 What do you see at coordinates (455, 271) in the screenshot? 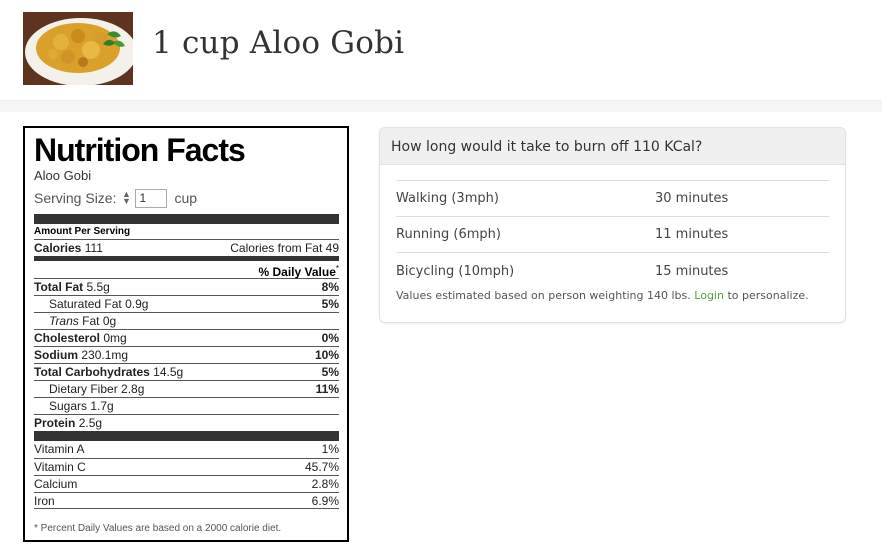
I see `burn-activity: Bicycling (10mph)` at bounding box center [455, 271].